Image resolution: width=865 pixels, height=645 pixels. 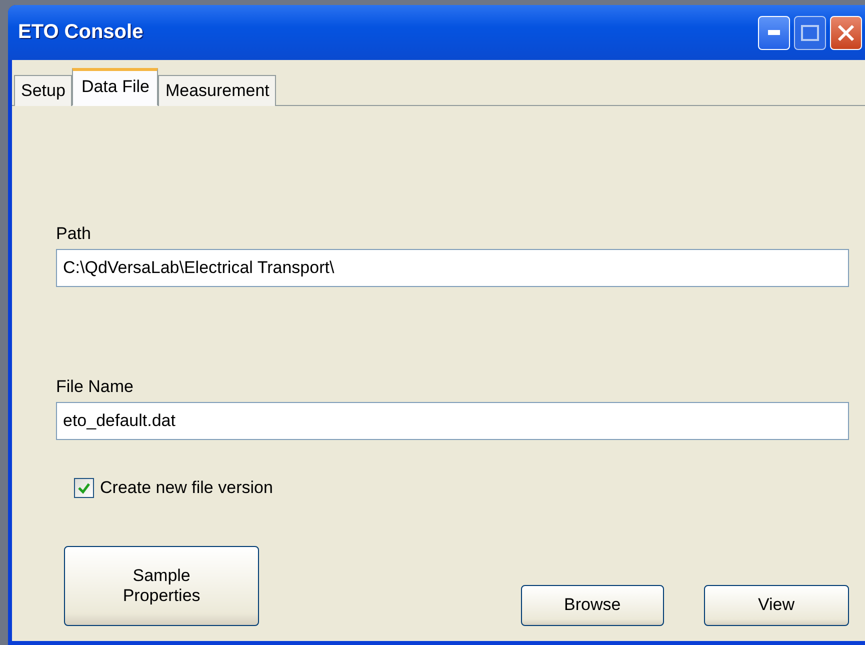 What do you see at coordinates (776, 605) in the screenshot?
I see `view-button: View` at bounding box center [776, 605].